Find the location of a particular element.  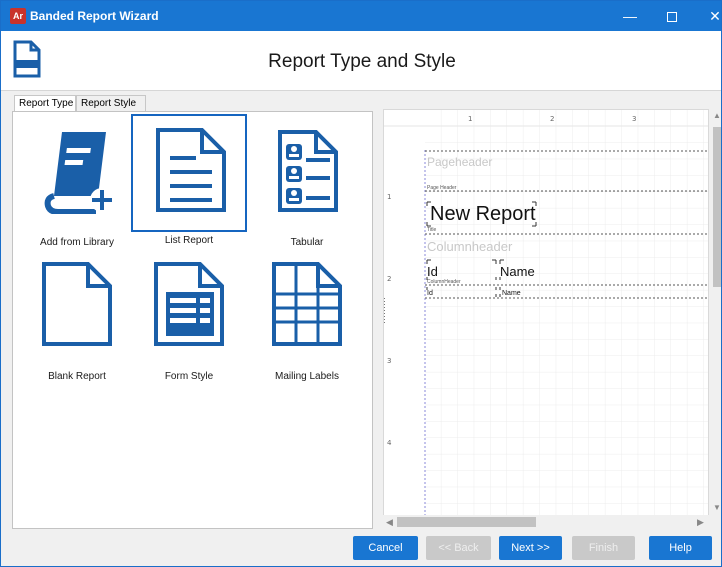

next-button: Next >> is located at coordinates (530, 548).